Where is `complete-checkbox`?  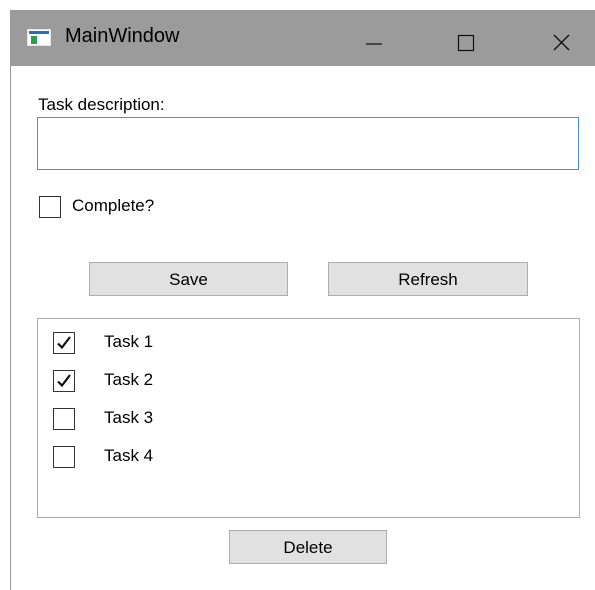
complete-checkbox is located at coordinates (50, 207).